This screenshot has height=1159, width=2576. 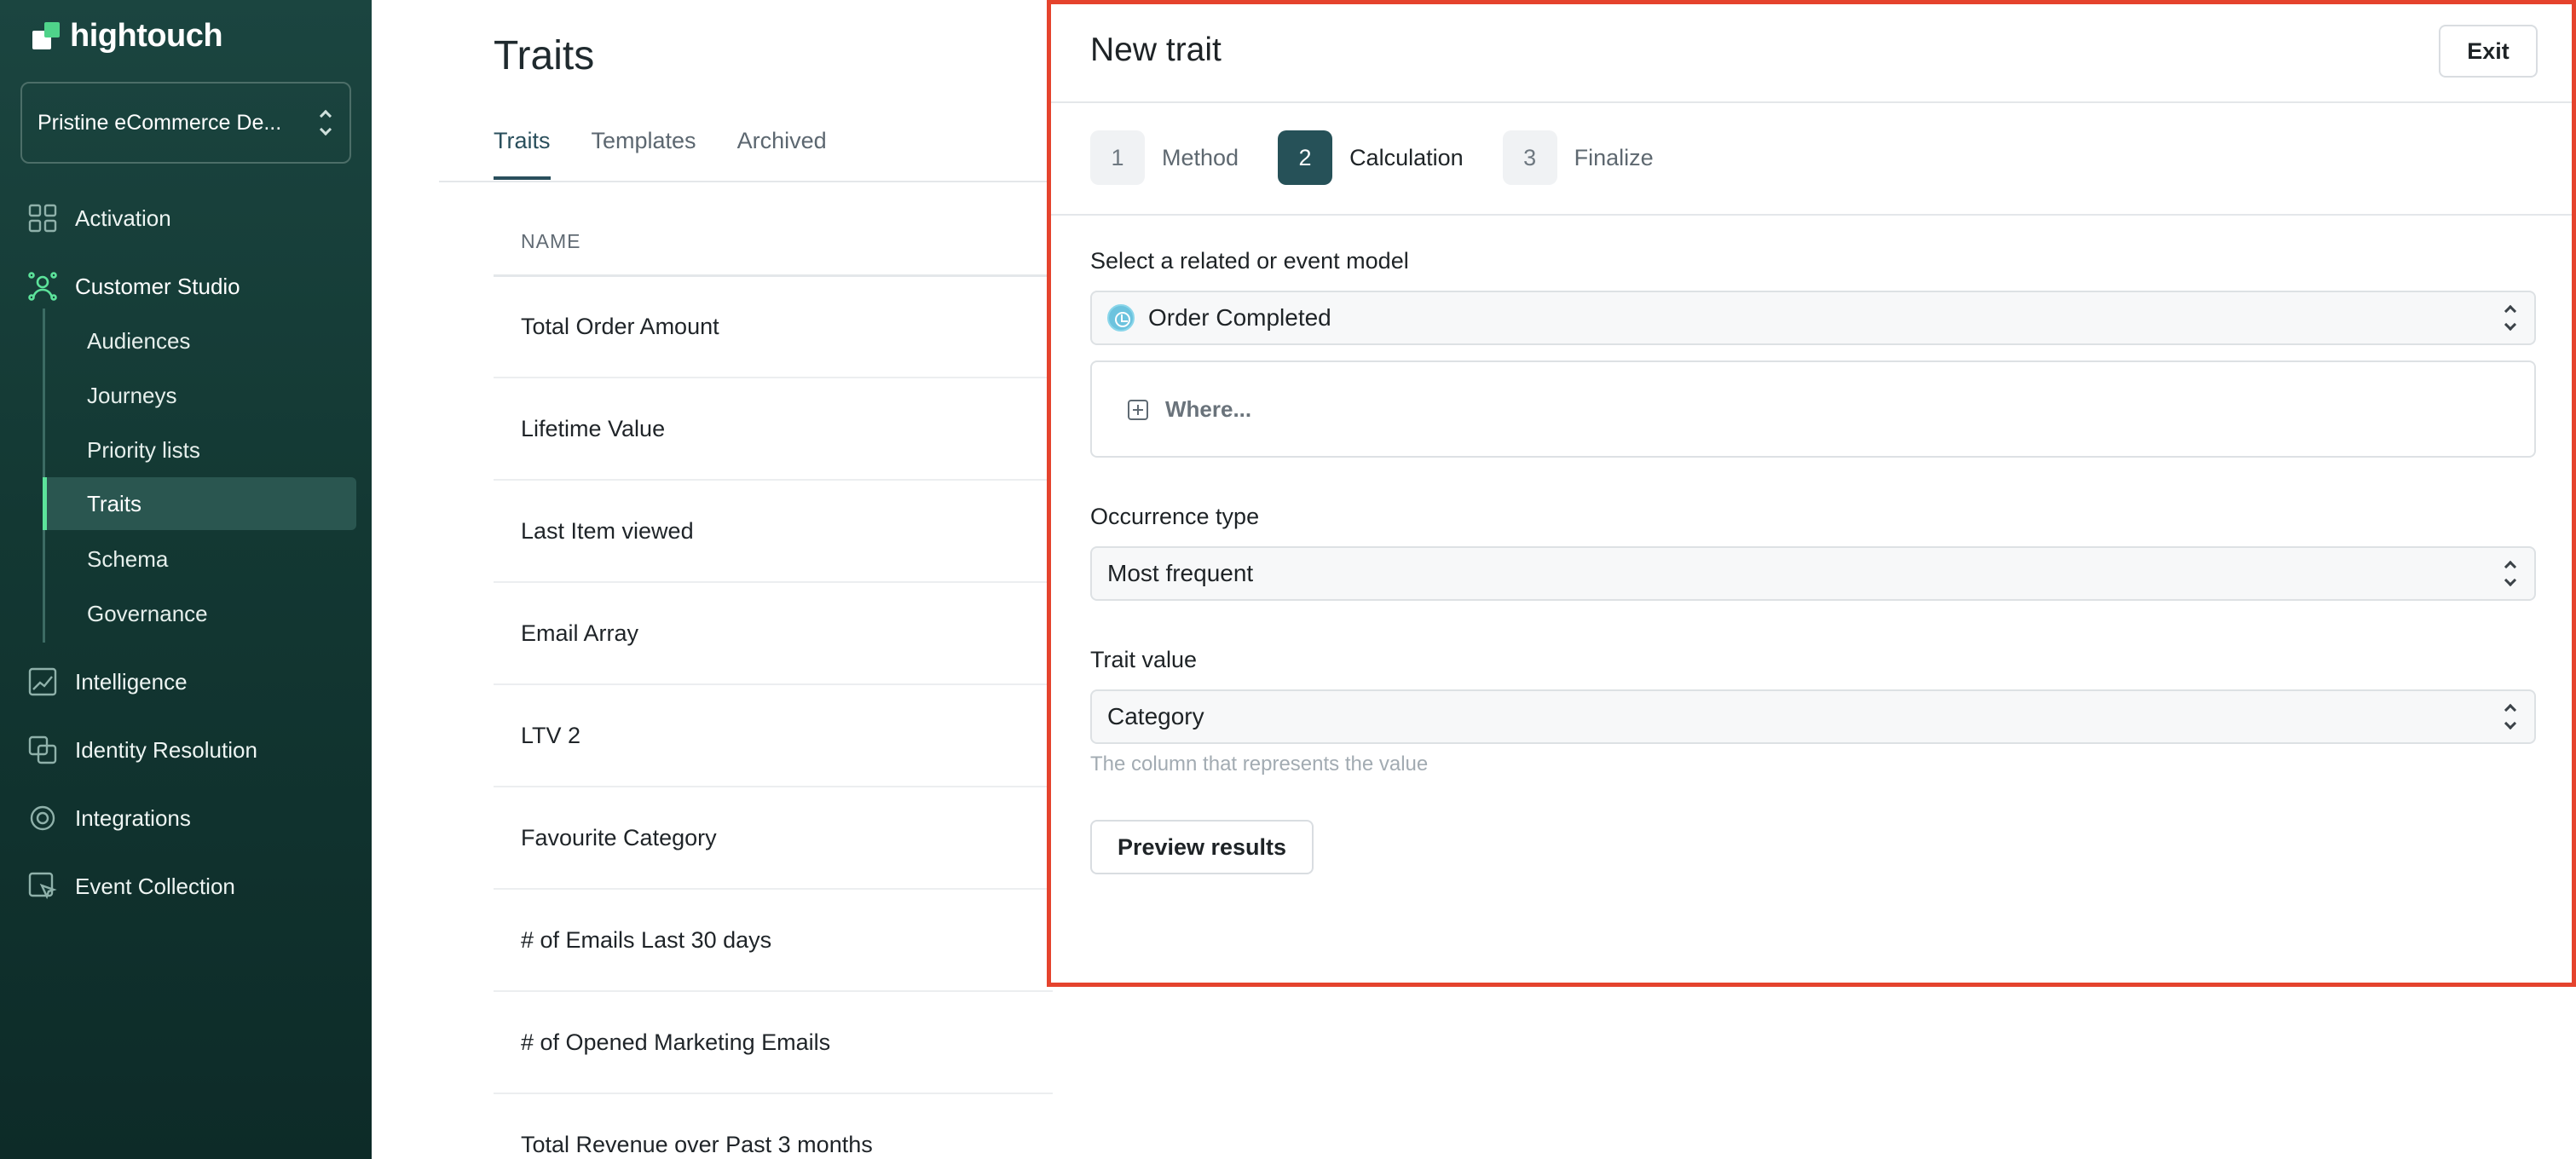 I want to click on trait-name: # of Emails Last 30 days, so click(x=646, y=939).